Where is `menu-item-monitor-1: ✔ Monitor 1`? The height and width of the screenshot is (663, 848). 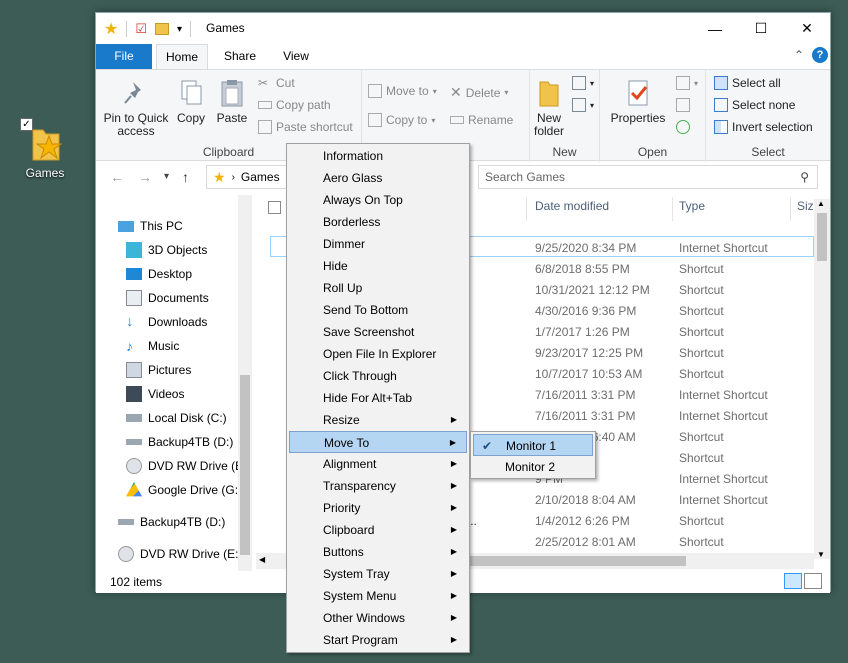
menu-item-monitor-1: ✔ Monitor 1 is located at coordinates (533, 445).